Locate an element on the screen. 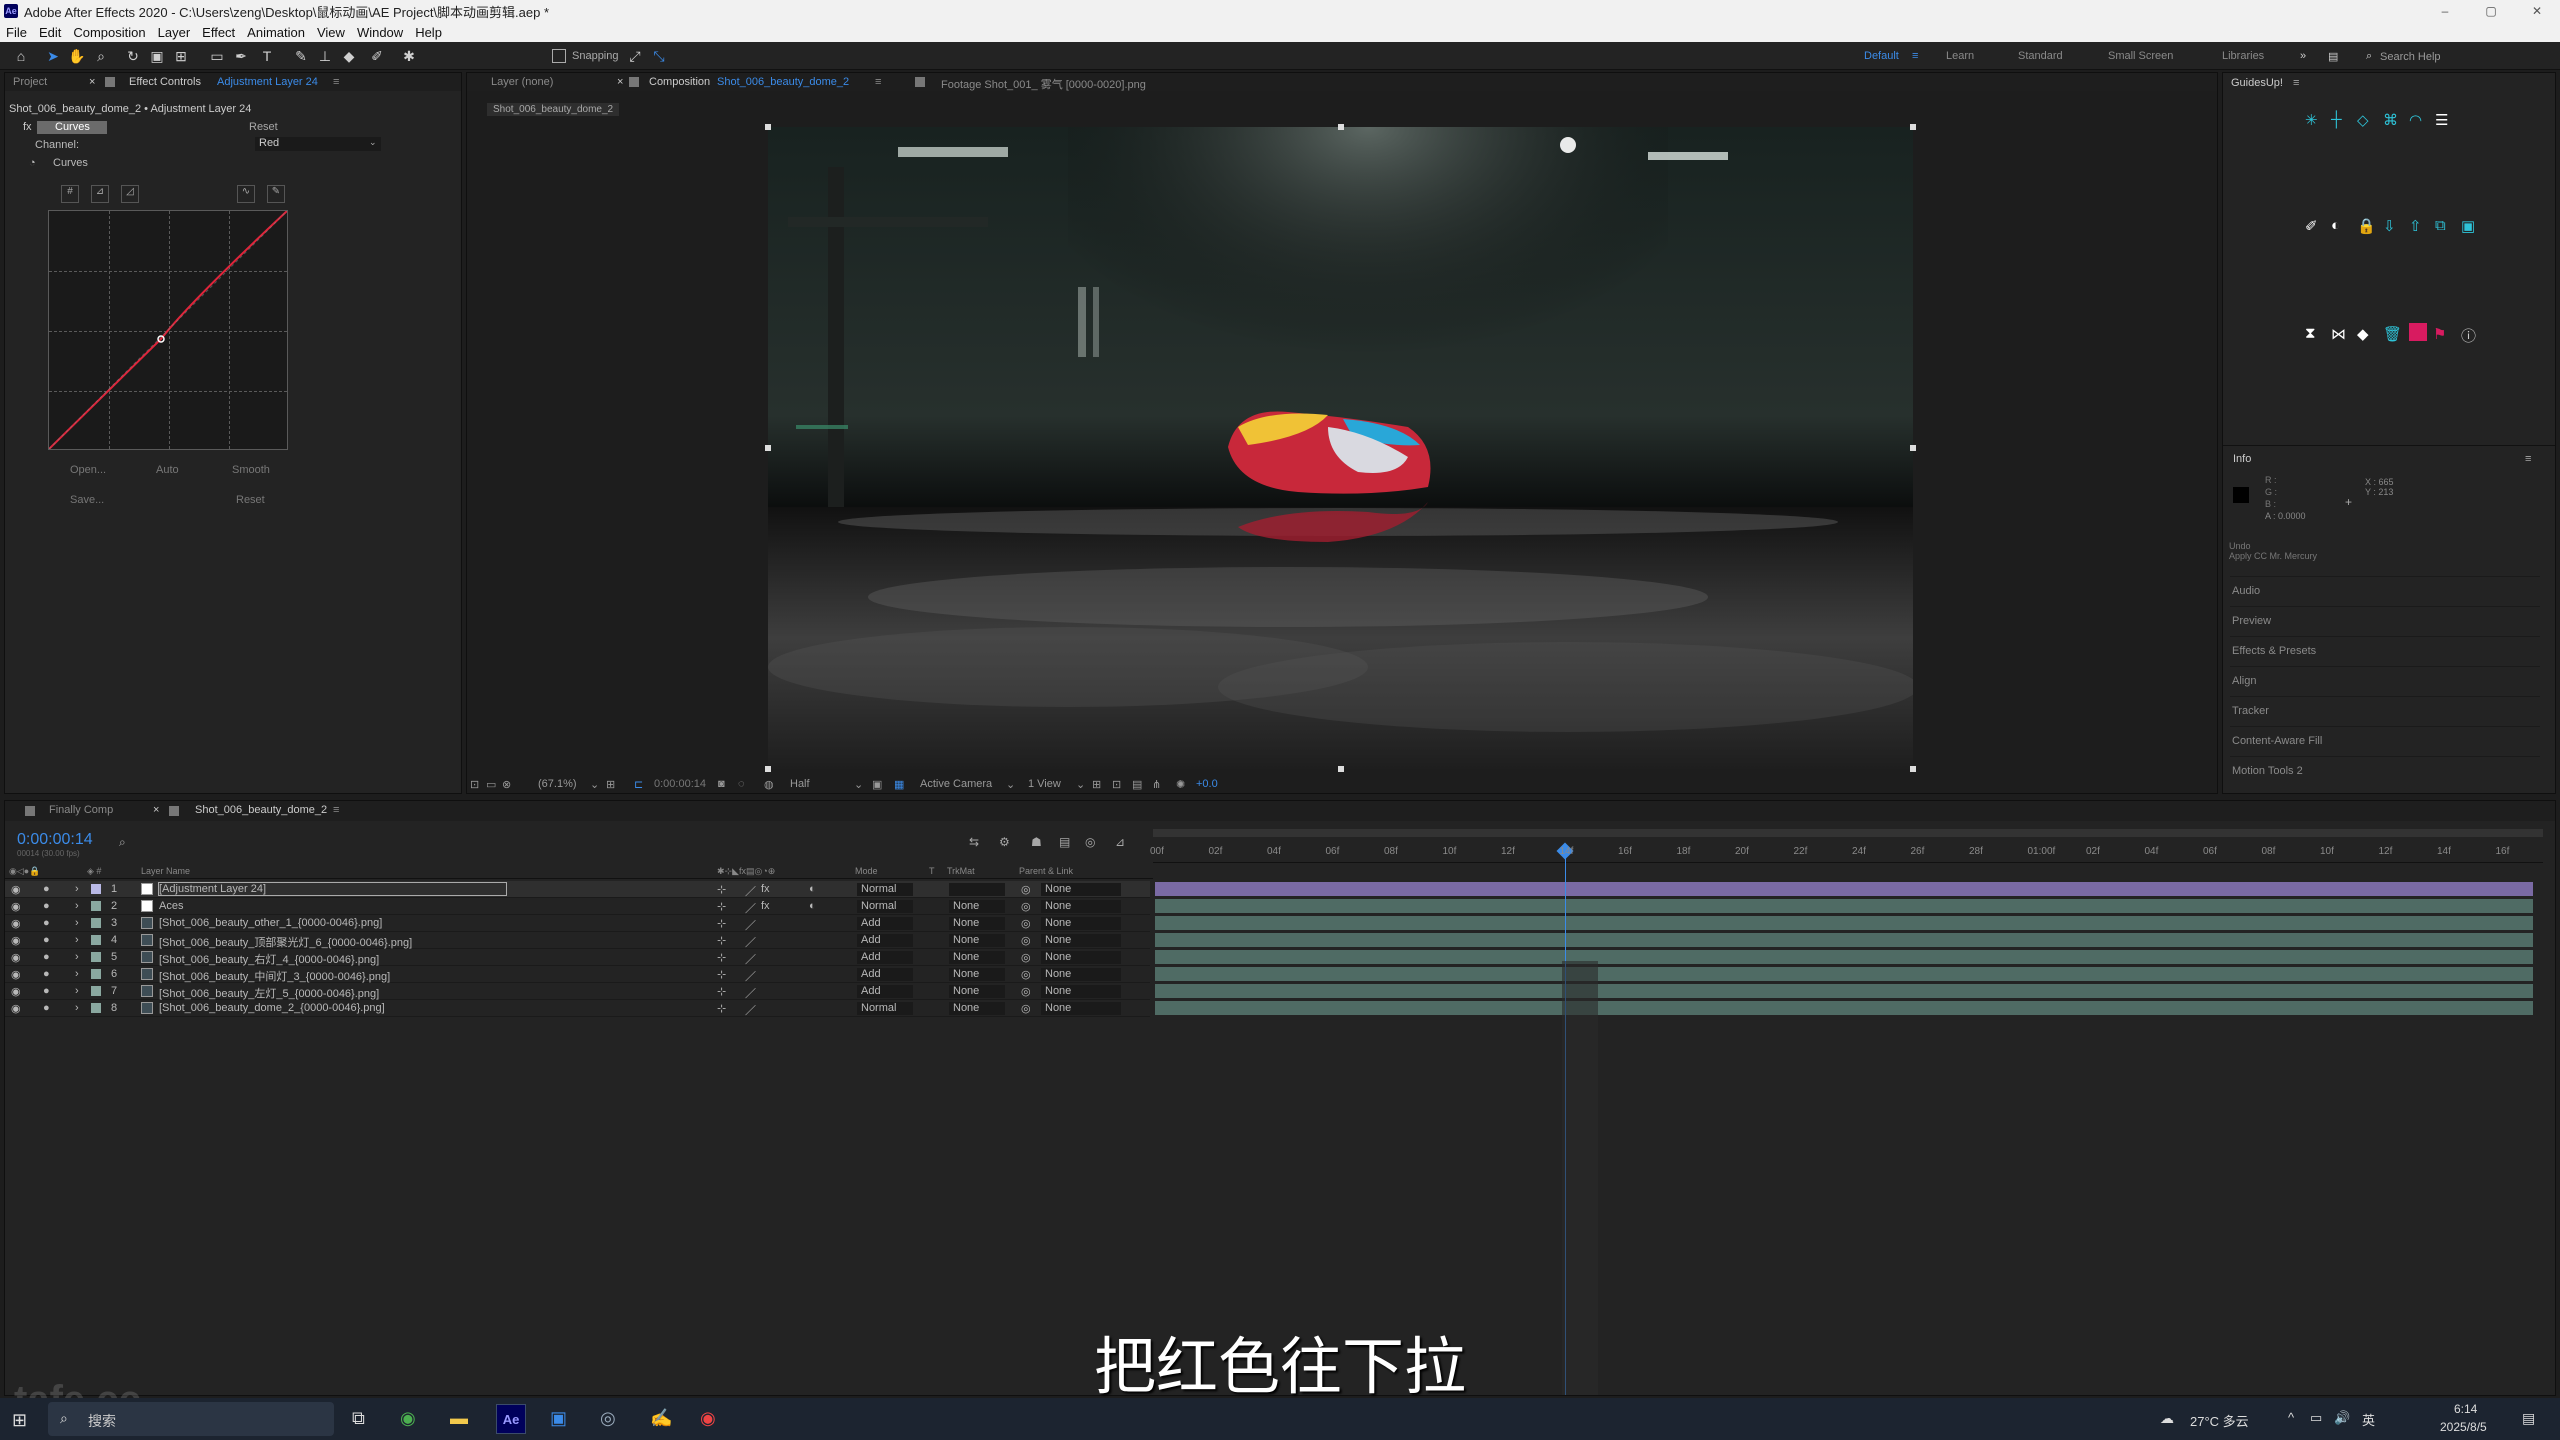 The image size is (2560, 1440). curves-smooth-button: Smooth is located at coordinates (251, 470).